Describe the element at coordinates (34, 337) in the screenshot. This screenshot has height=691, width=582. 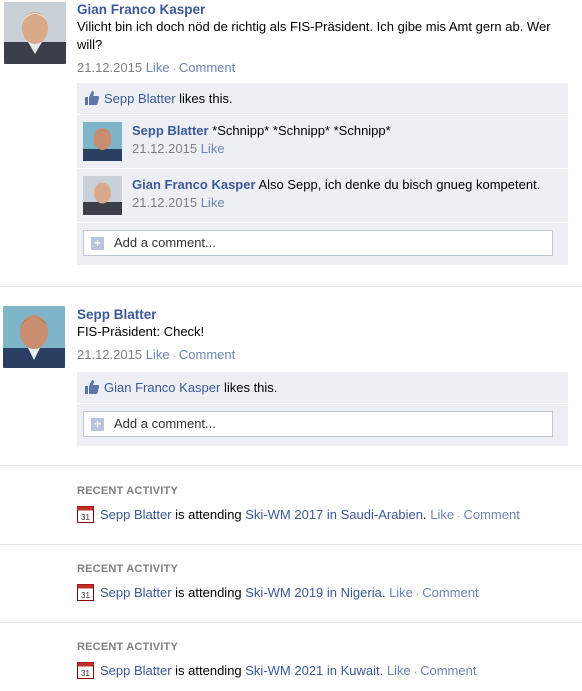
I see `blatter-avatar` at that location.